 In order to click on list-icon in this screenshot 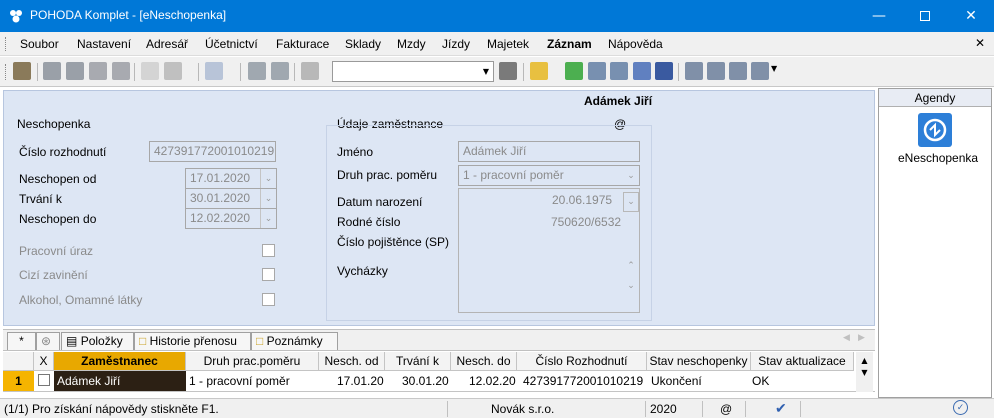, I will do `click(716, 71)`.